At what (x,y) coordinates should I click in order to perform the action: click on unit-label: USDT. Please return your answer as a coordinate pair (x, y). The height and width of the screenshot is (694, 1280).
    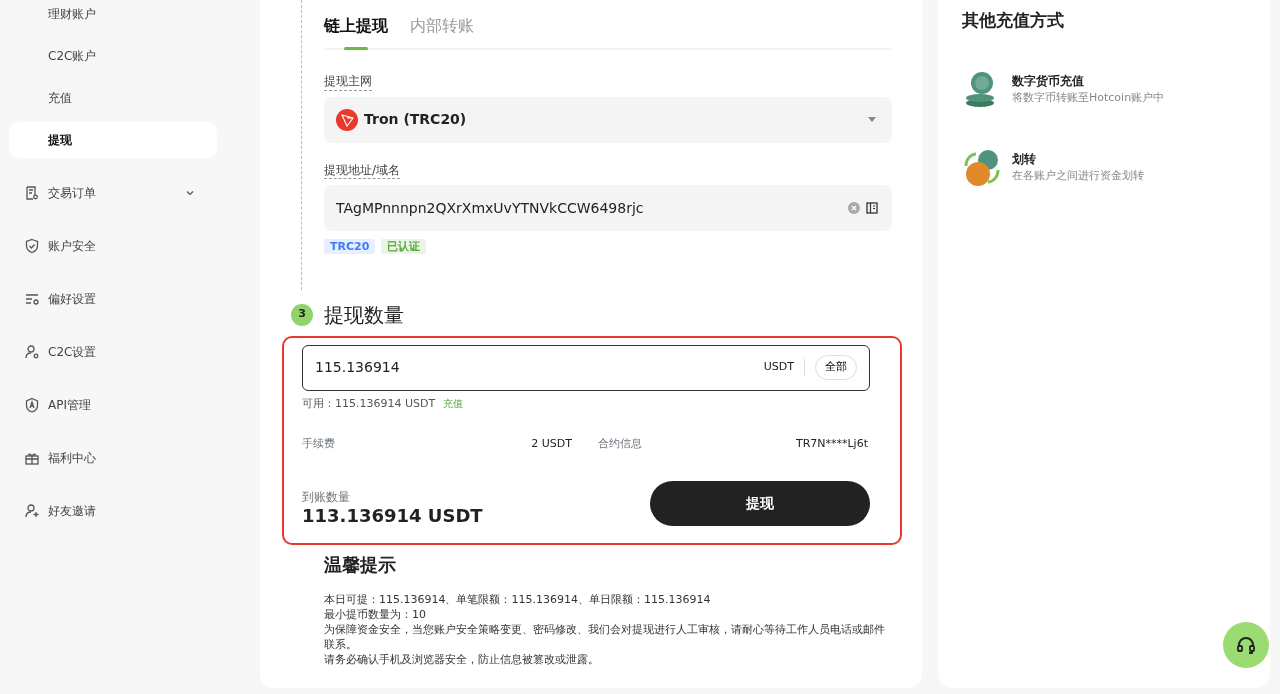
    Looking at the image, I should click on (784, 367).